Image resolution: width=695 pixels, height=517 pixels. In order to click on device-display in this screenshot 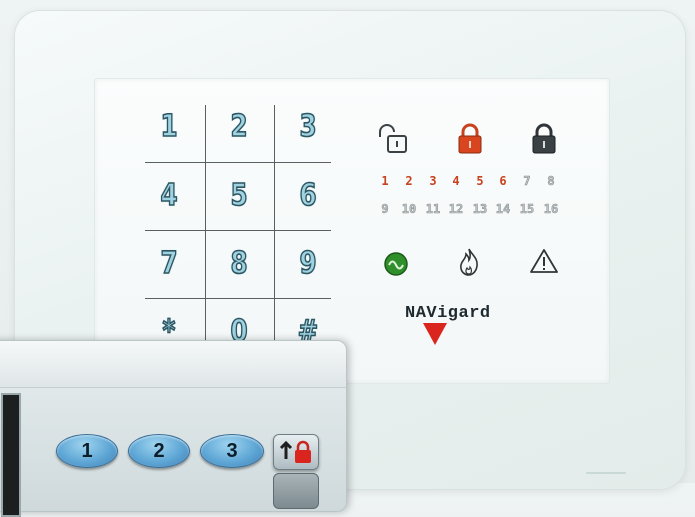, I will do `click(11, 455)`.